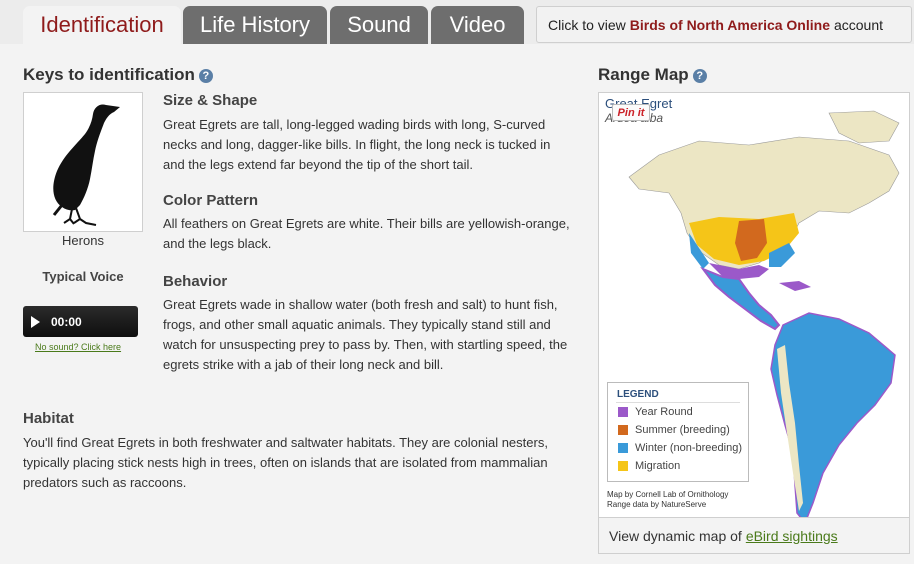  Describe the element at coordinates (858, 24) in the screenshot. I see `bna-suffix: account` at that location.